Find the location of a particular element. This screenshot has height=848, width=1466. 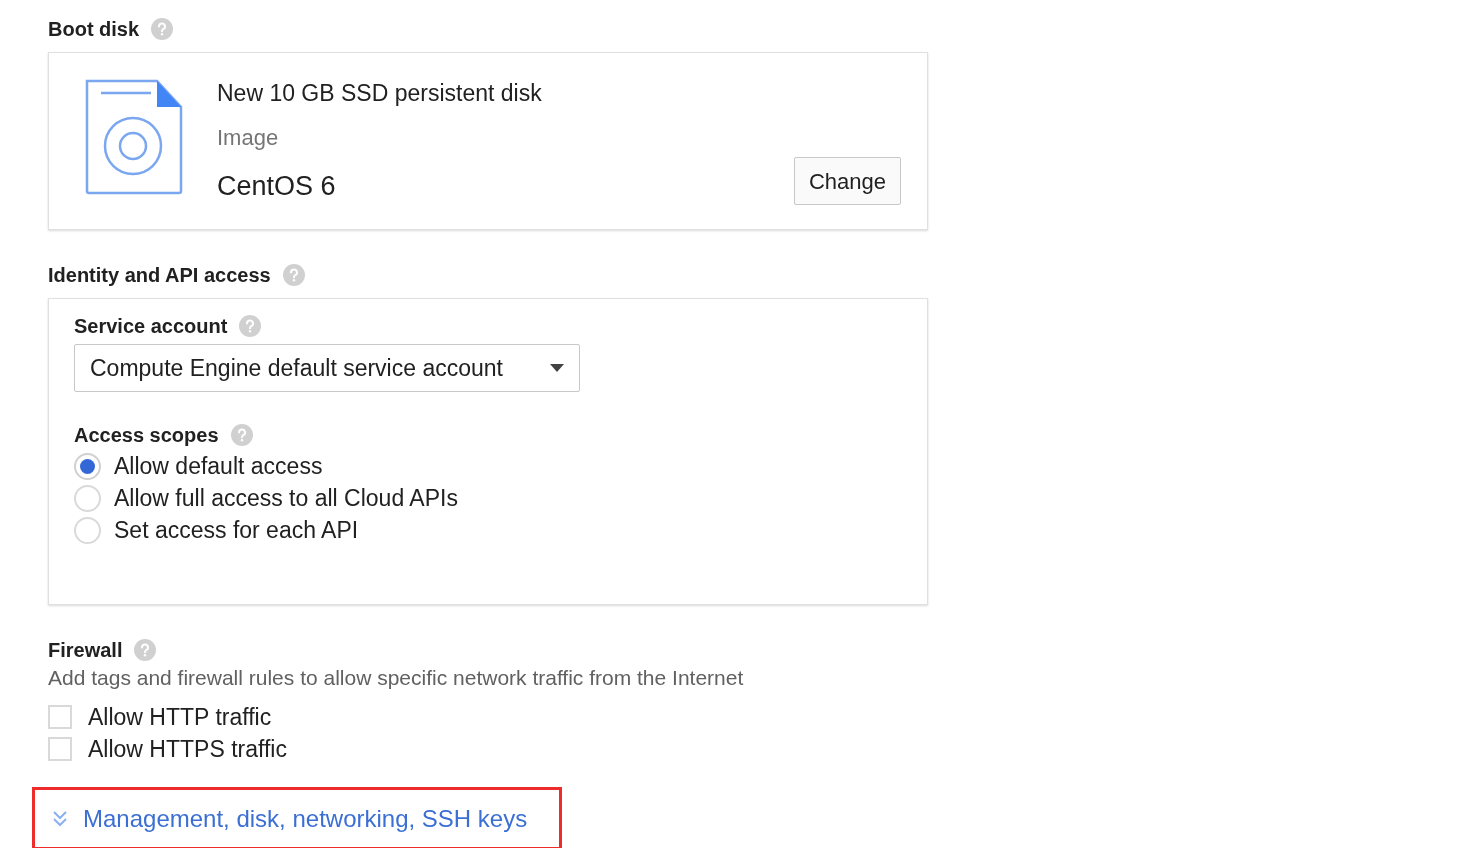

change-button: Change is located at coordinates (847, 181).